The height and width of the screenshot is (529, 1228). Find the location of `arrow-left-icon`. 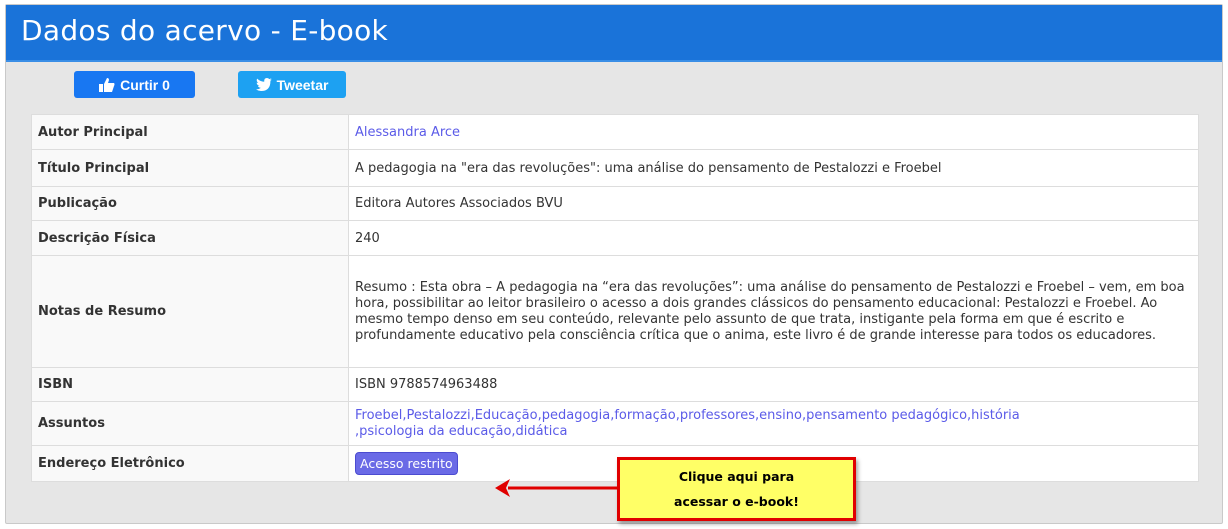

arrow-left-icon is located at coordinates (556, 488).